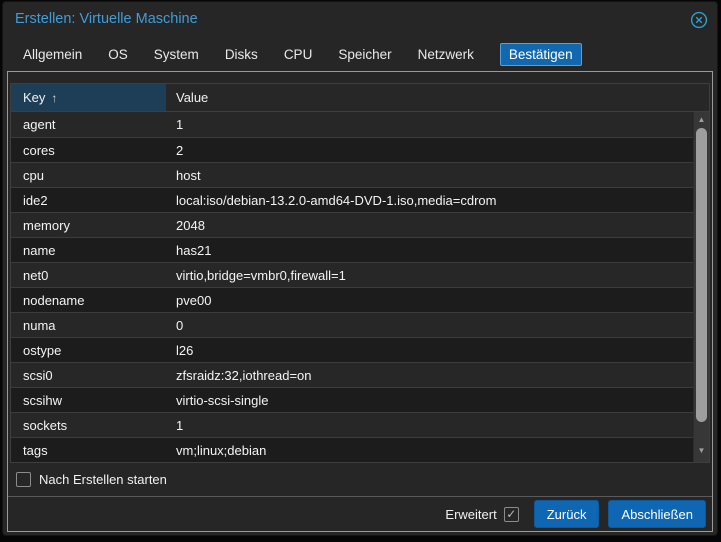  What do you see at coordinates (360, 124) in the screenshot?
I see `table-row: agent 1` at bounding box center [360, 124].